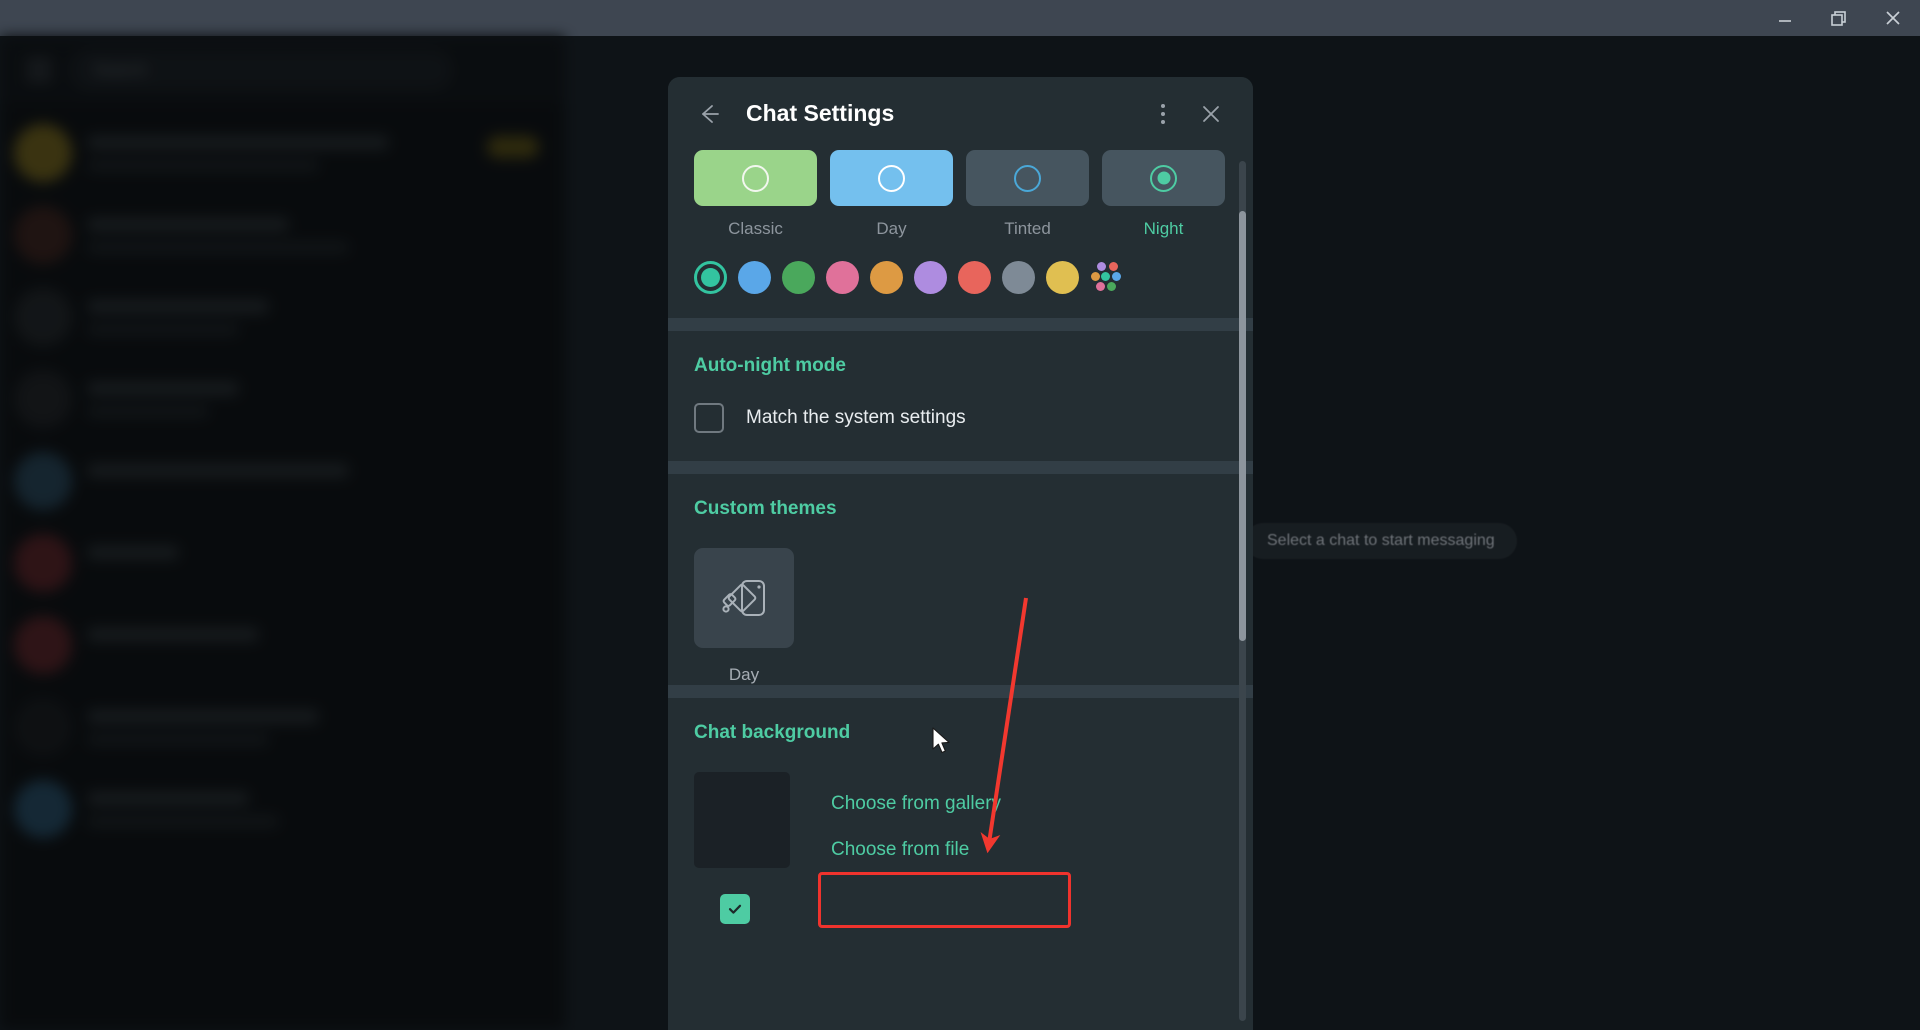 Image resolution: width=1920 pixels, height=1030 pixels. I want to click on accent-swatch-multicolor, so click(1106, 277).